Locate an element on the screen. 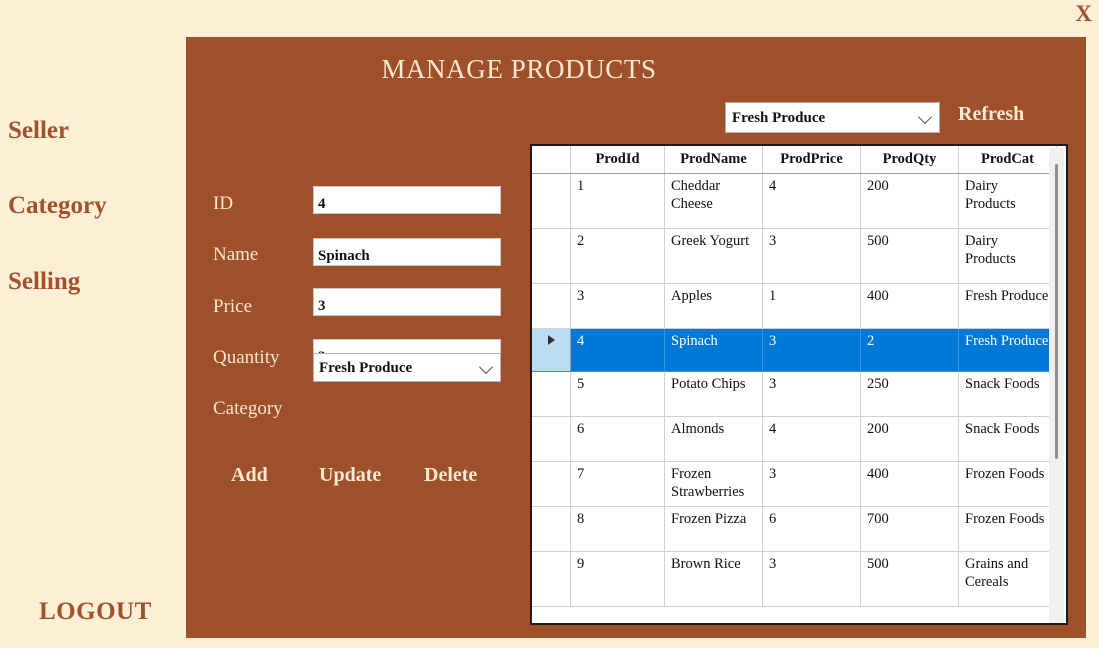  name-field: Spinach is located at coordinates (407, 252).